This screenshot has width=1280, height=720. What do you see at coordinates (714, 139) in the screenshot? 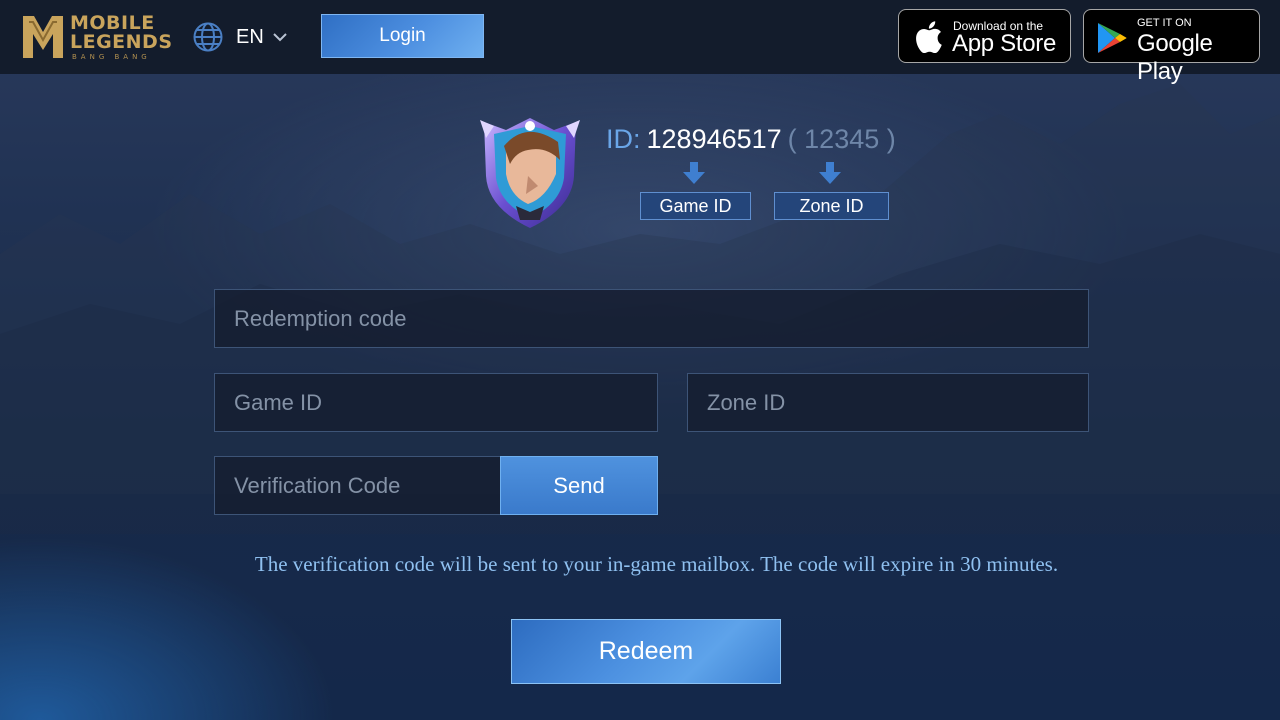
I see `game-id-value: 128946517` at bounding box center [714, 139].